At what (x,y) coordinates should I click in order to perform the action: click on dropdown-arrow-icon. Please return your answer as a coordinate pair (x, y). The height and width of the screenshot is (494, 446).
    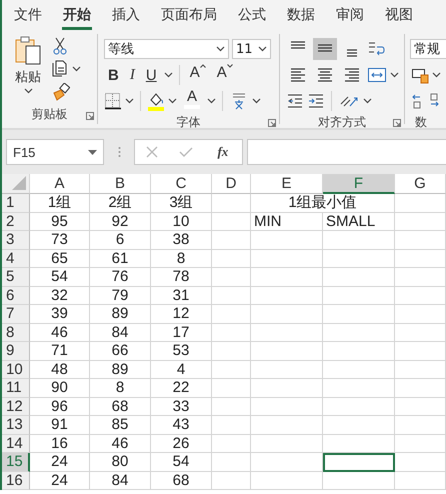
    Looking at the image, I should click on (92, 152).